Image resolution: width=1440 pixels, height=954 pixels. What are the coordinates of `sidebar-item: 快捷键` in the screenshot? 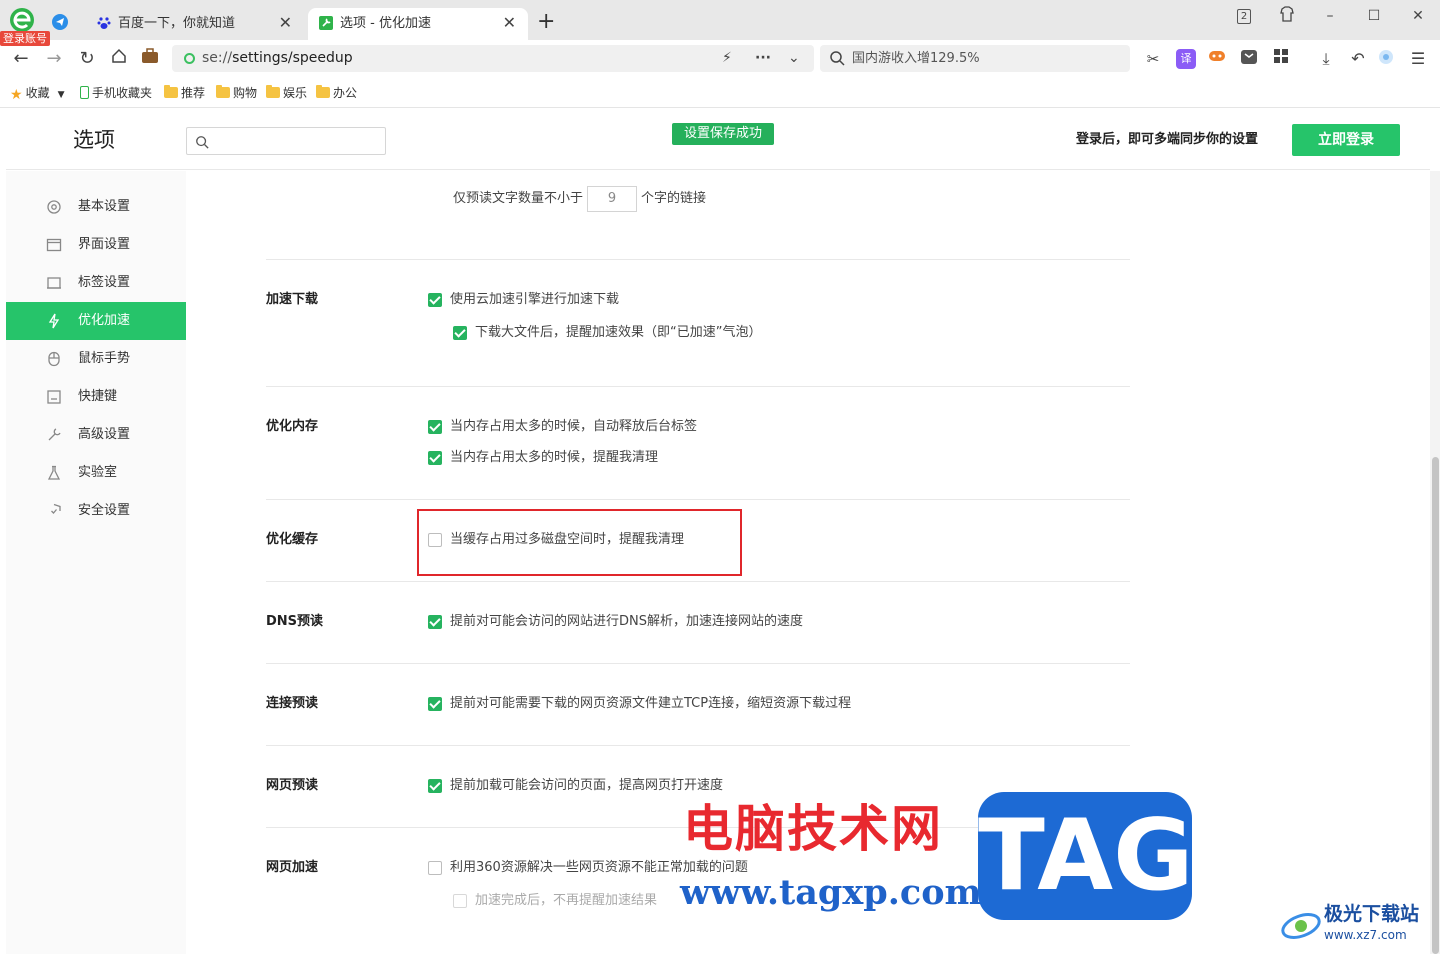 It's located at (96, 397).